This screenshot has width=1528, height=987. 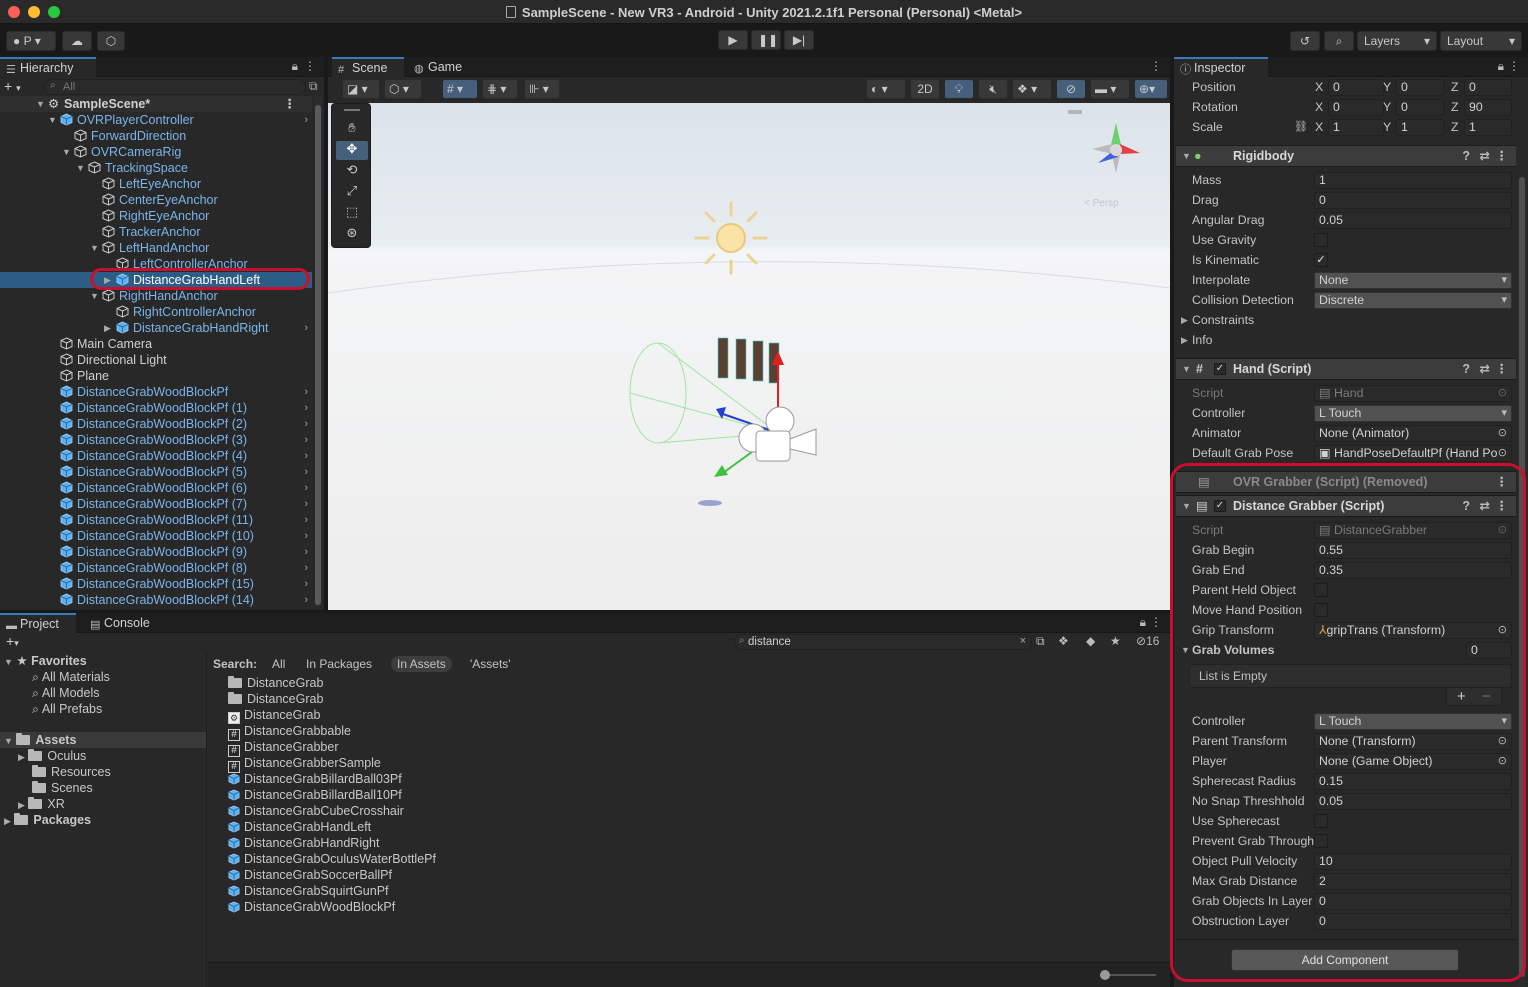 I want to click on draw-shaded-dropdown: ◐ ▾, so click(x=886, y=89).